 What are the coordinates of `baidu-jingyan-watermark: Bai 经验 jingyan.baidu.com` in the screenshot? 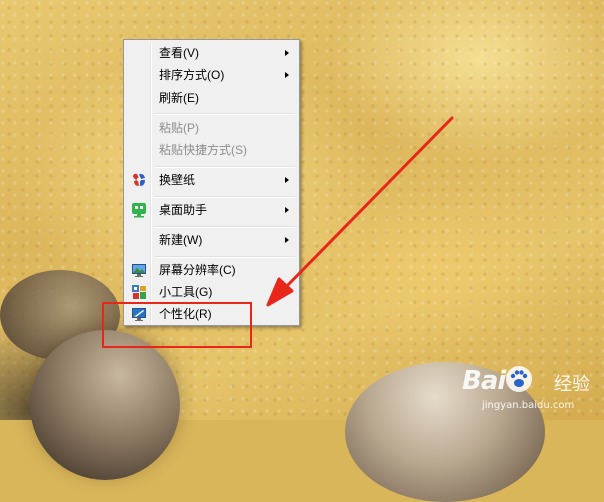 It's located at (532, 391).